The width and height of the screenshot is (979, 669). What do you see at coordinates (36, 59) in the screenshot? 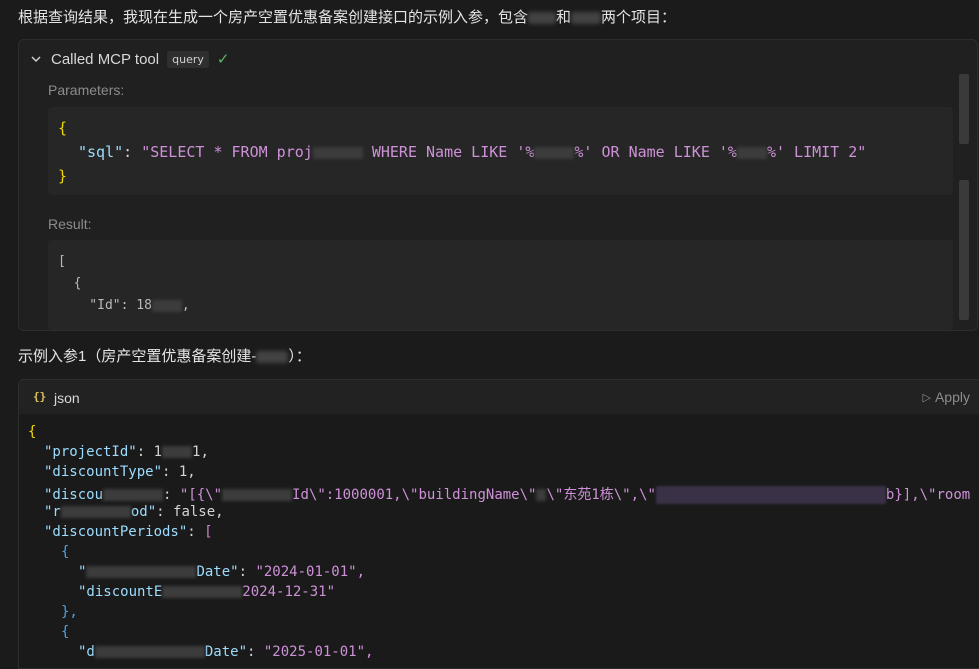
I see `chevron-down-icon` at bounding box center [36, 59].